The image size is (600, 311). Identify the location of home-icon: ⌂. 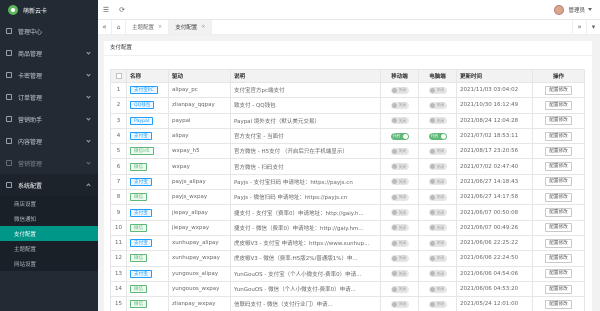
(119, 27).